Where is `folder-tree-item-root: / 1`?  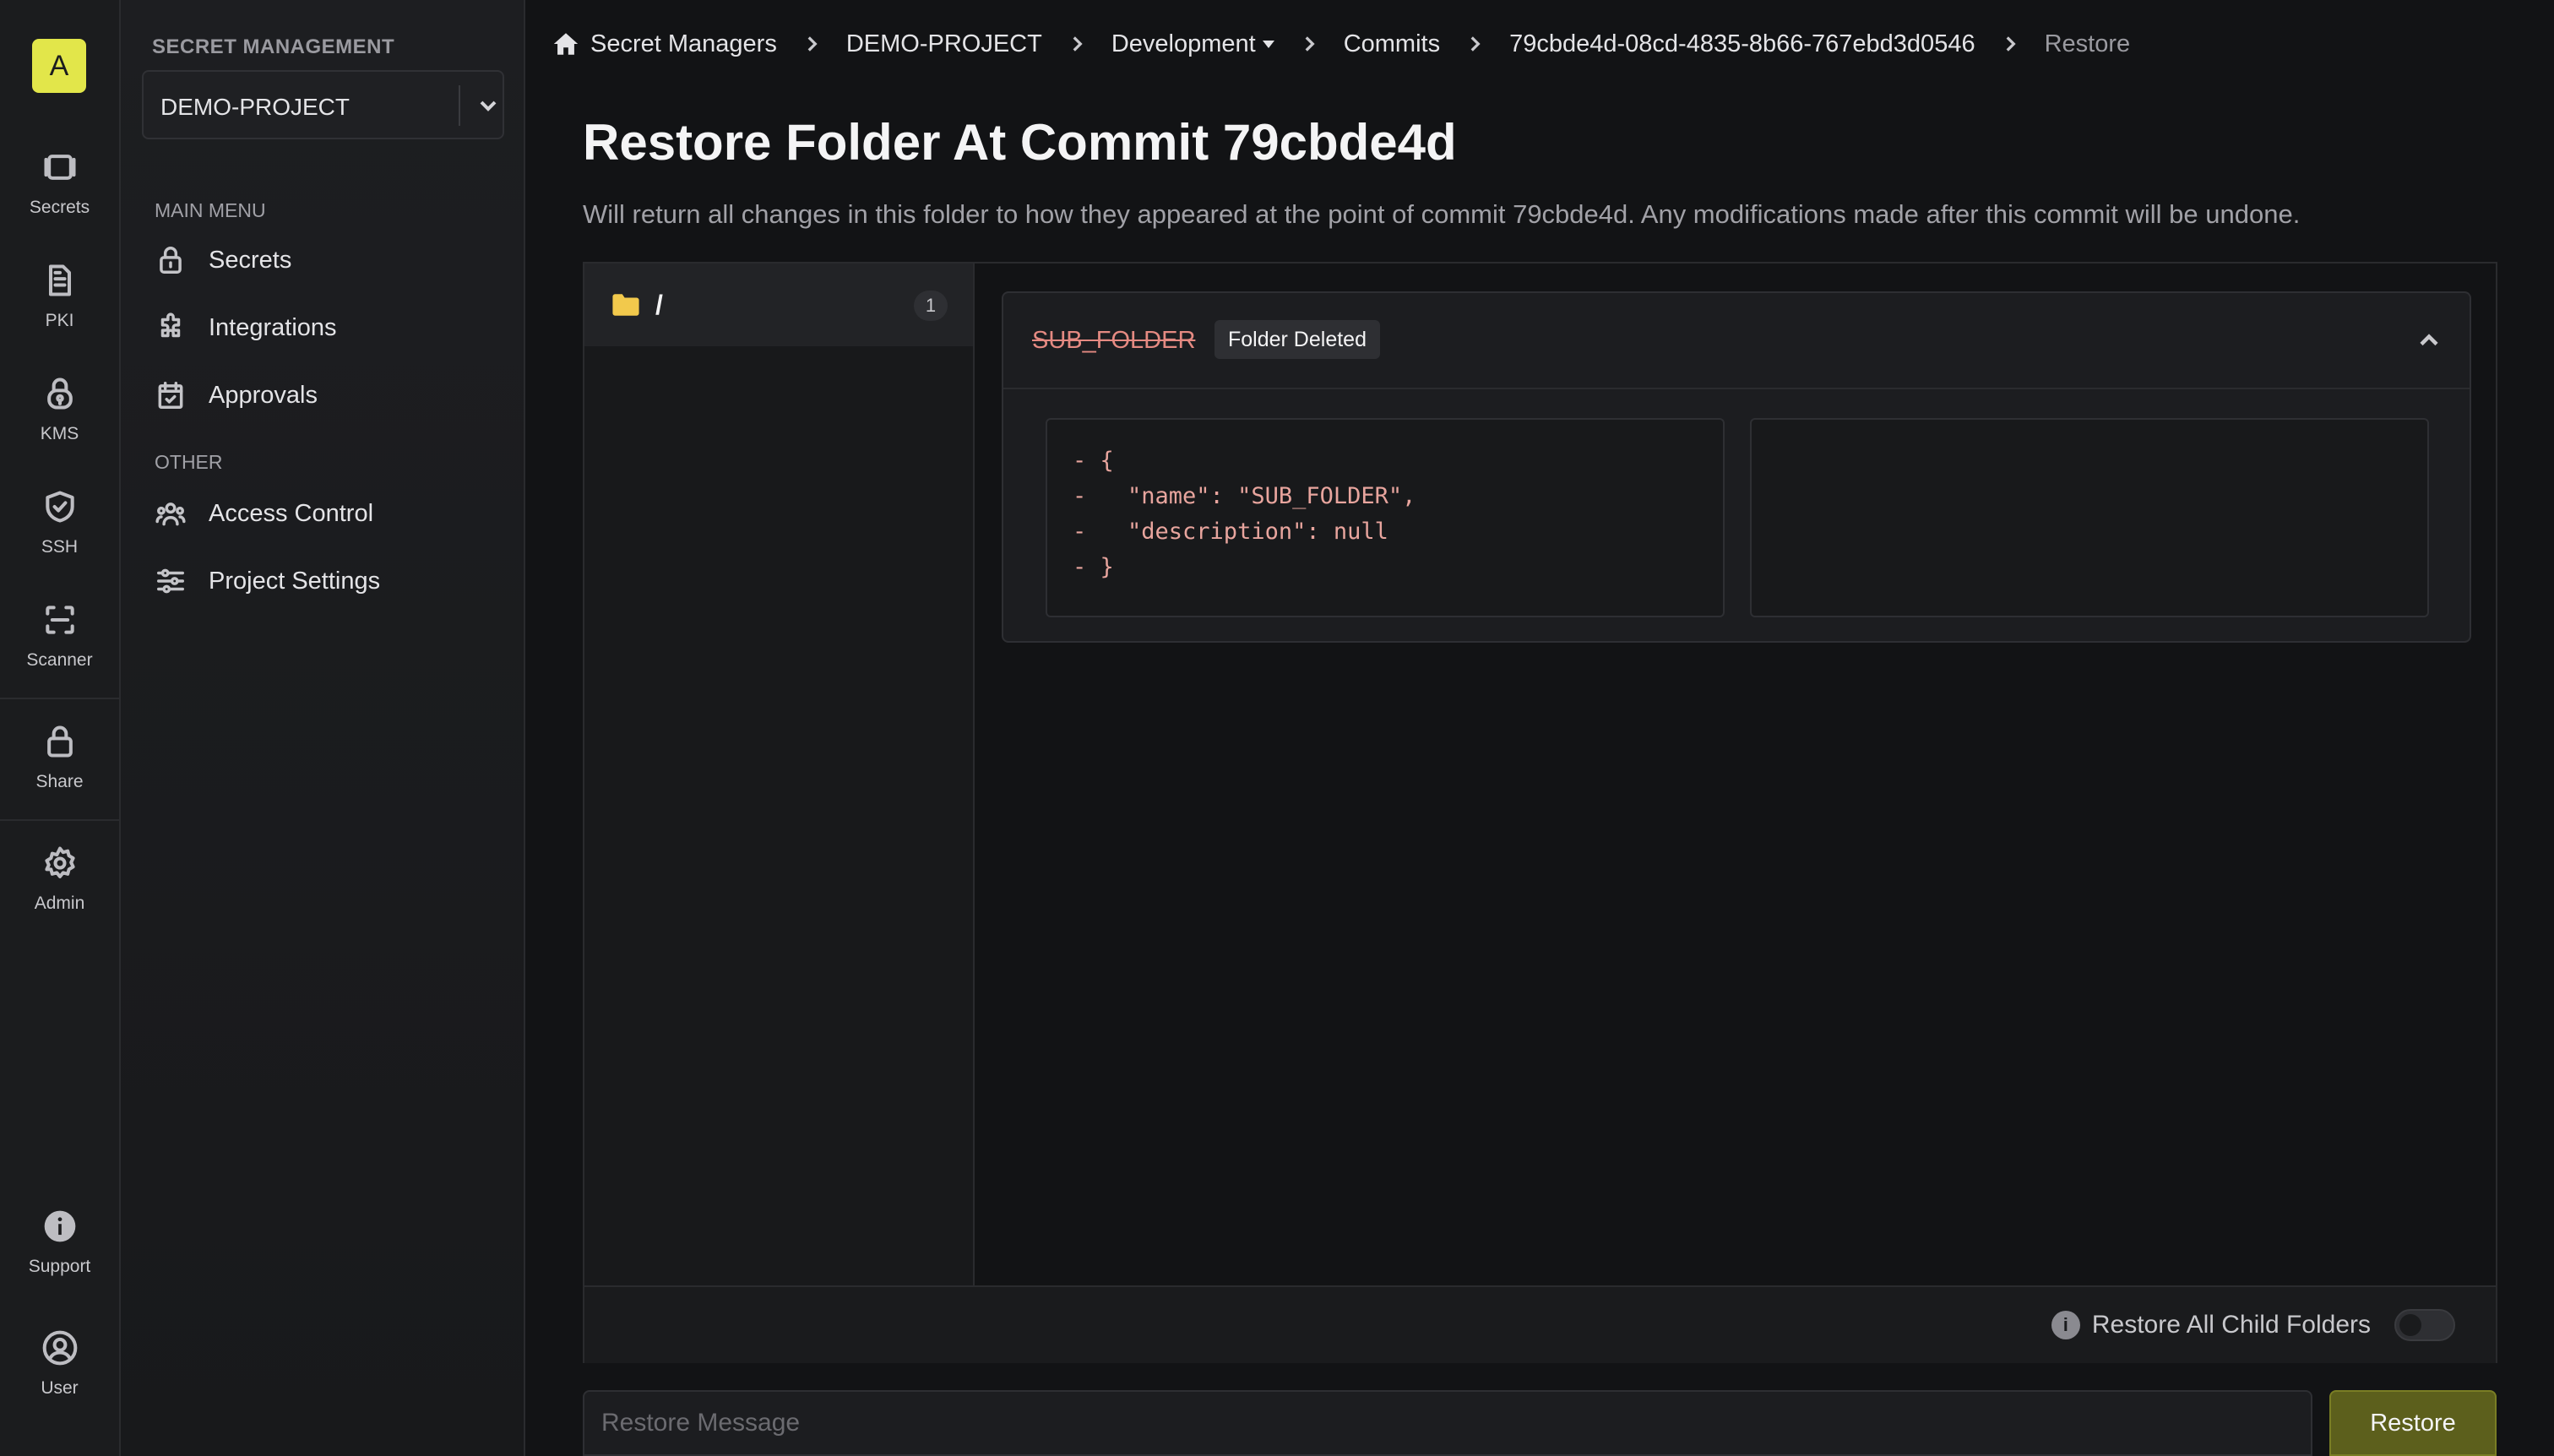
folder-tree-item-root: / 1 is located at coordinates (778, 304).